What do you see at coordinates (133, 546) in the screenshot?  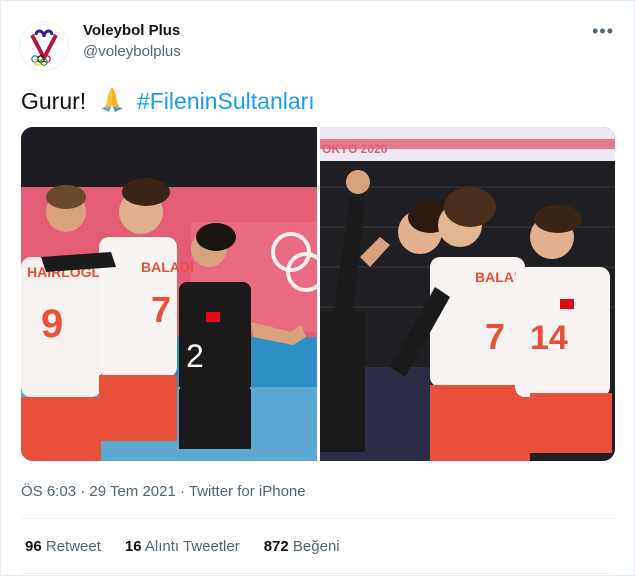 I see `quotes-count: 16` at bounding box center [133, 546].